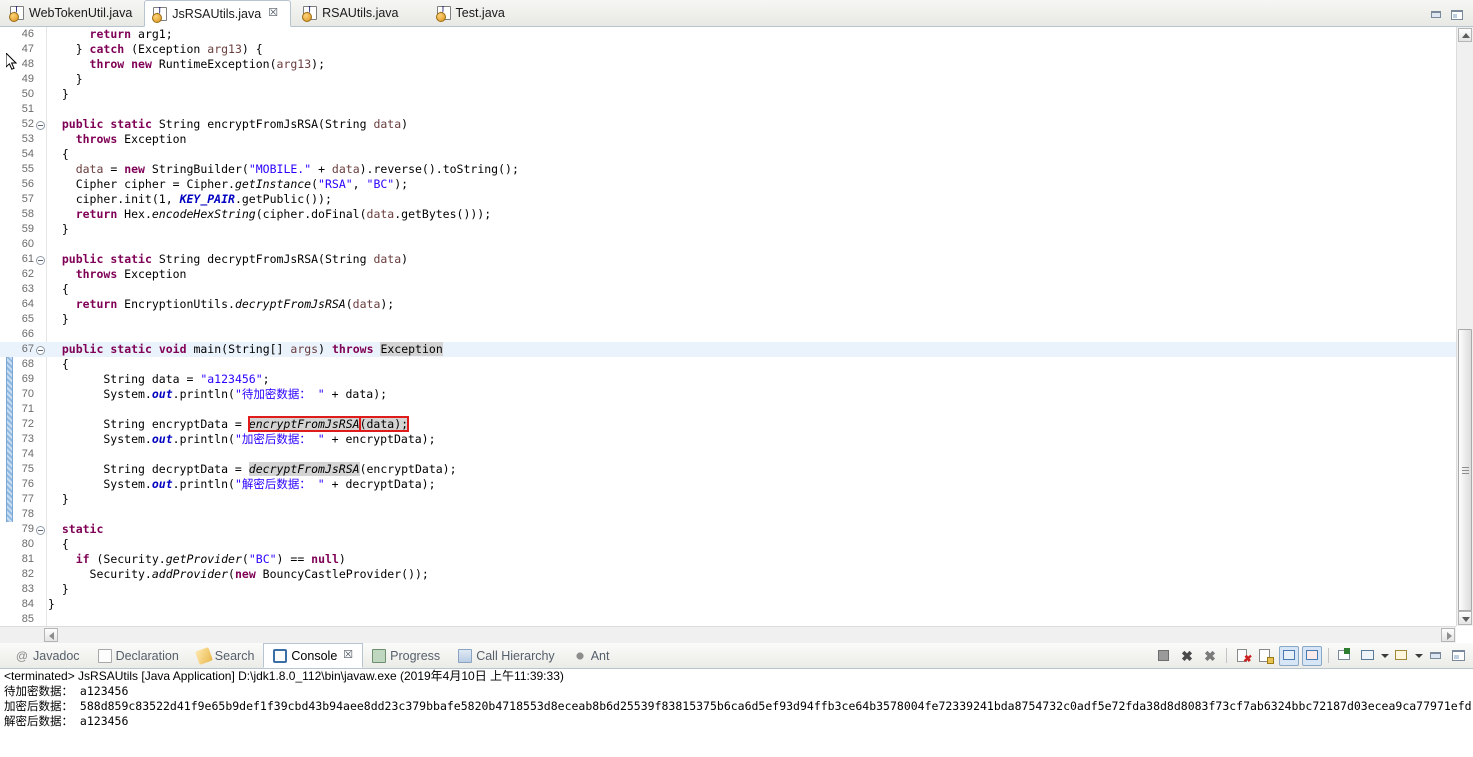  What do you see at coordinates (1266, 656) in the screenshot?
I see `scroll-lock-button` at bounding box center [1266, 656].